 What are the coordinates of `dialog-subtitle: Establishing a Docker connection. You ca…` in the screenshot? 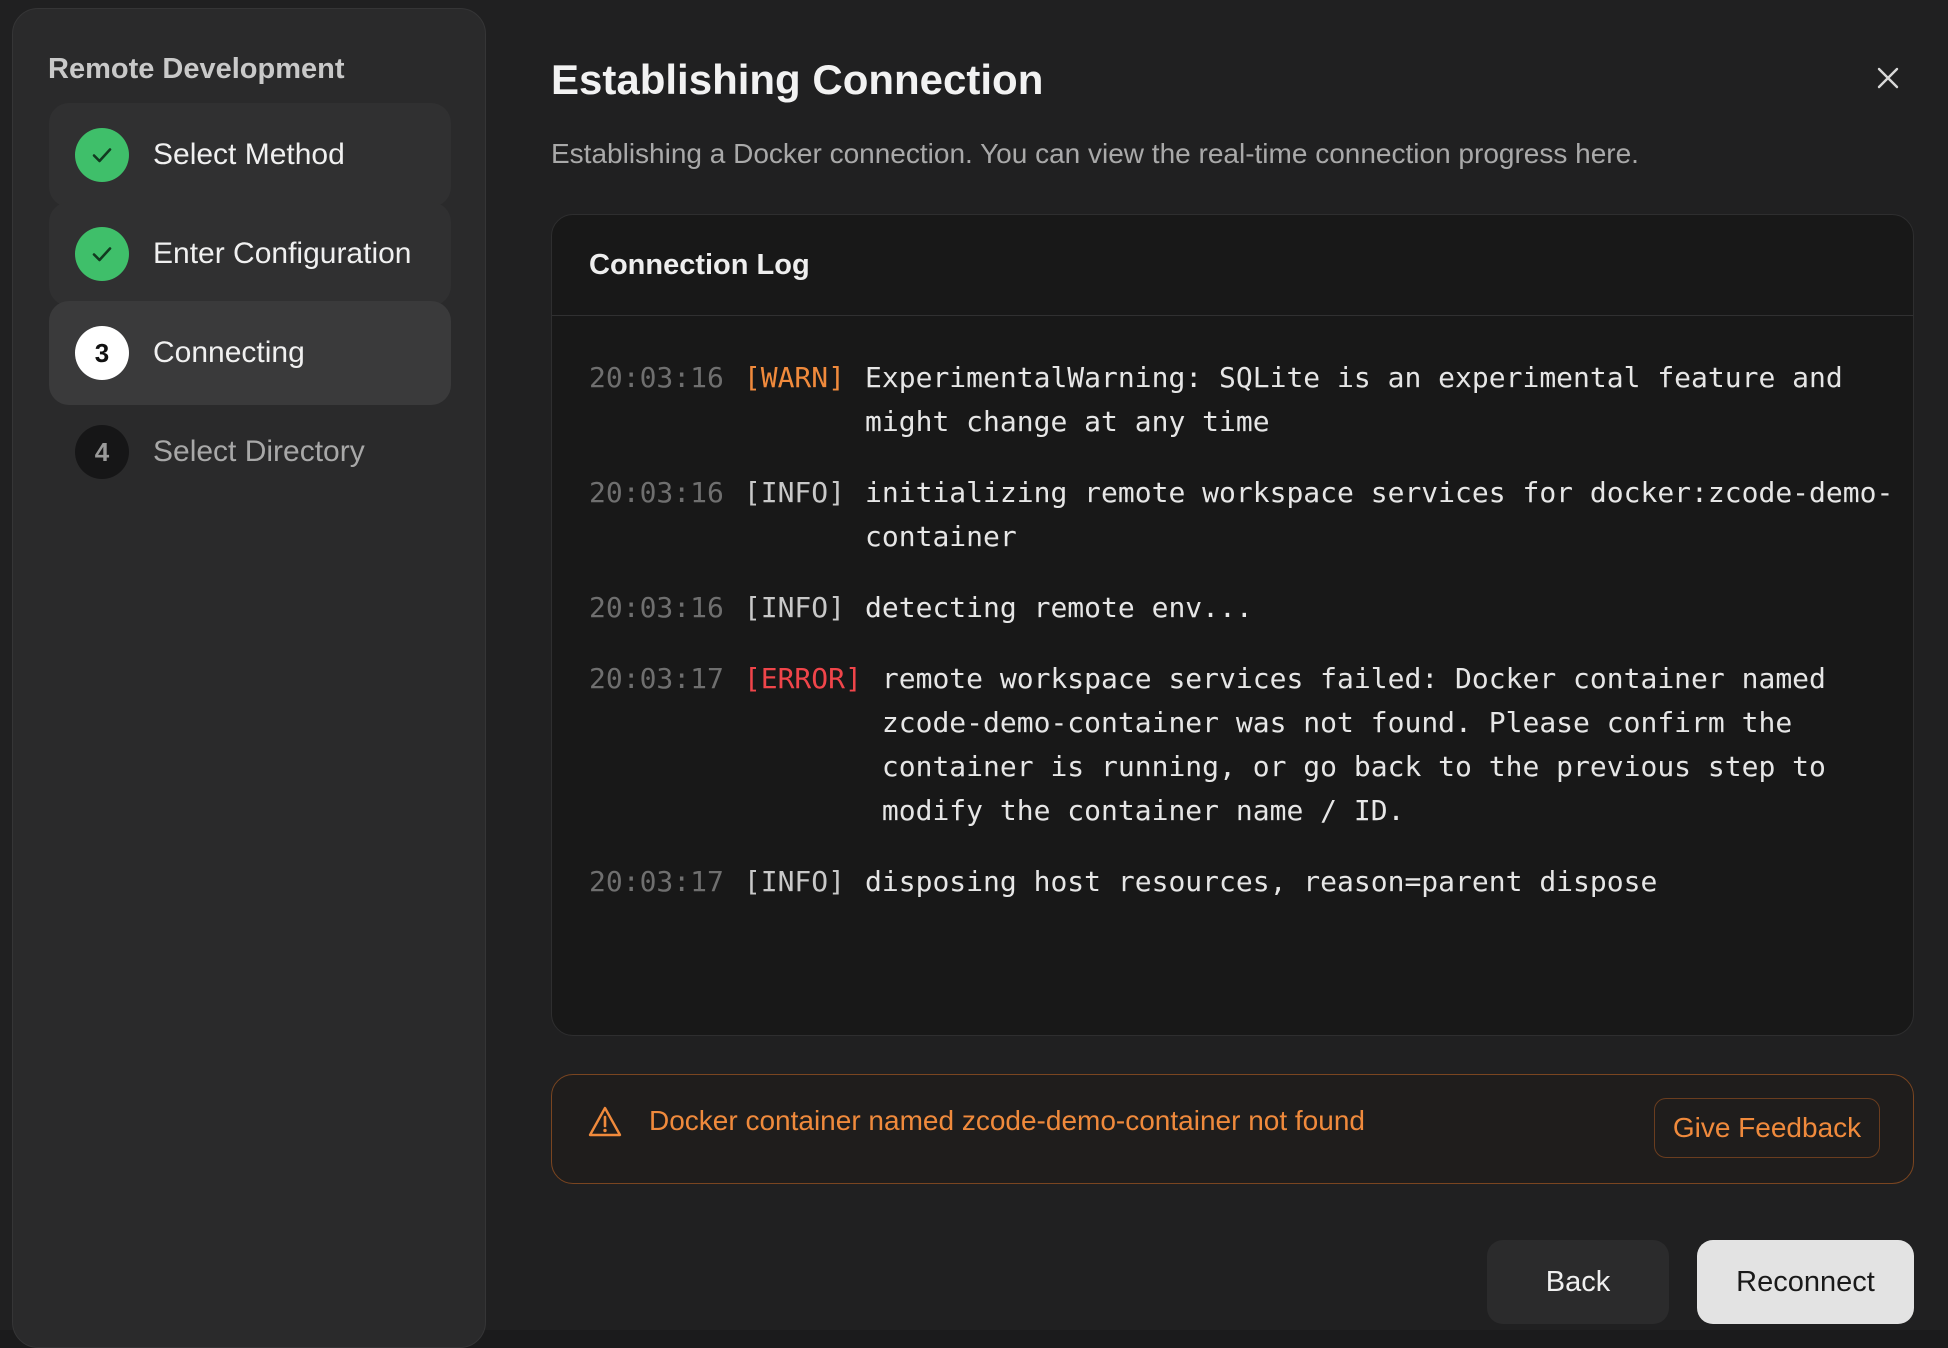 It's located at (1095, 153).